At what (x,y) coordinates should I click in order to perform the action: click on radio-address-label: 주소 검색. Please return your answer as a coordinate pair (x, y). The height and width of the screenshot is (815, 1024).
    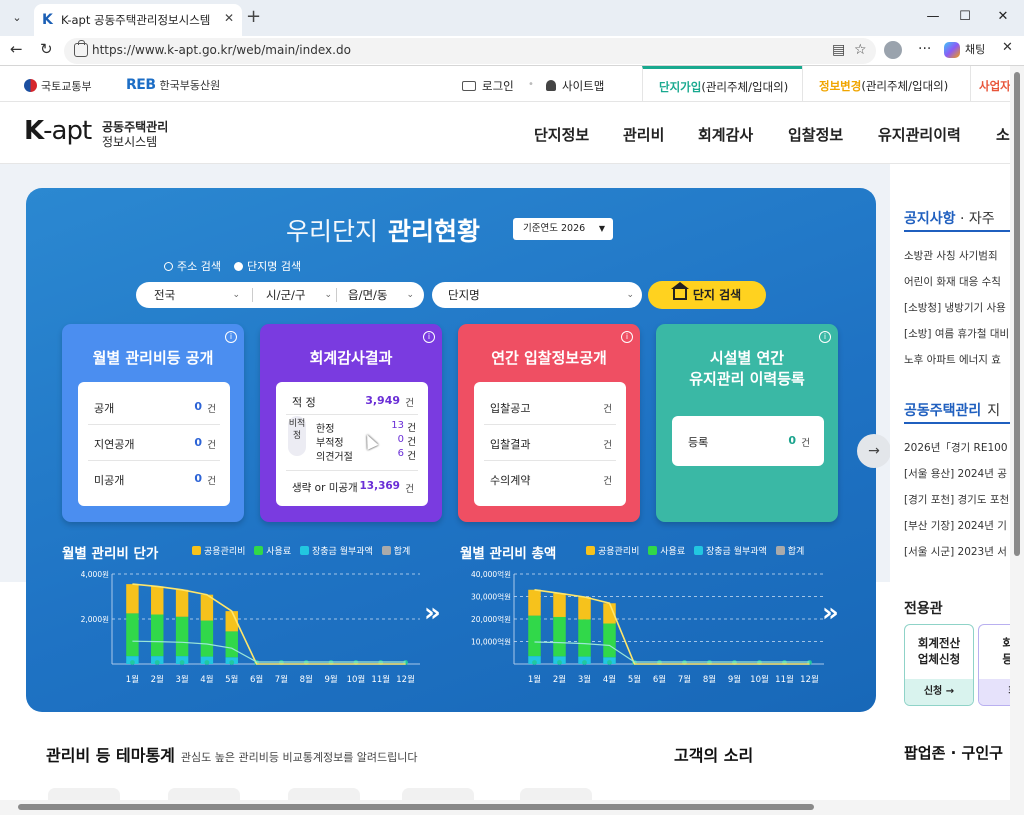
    Looking at the image, I should click on (199, 266).